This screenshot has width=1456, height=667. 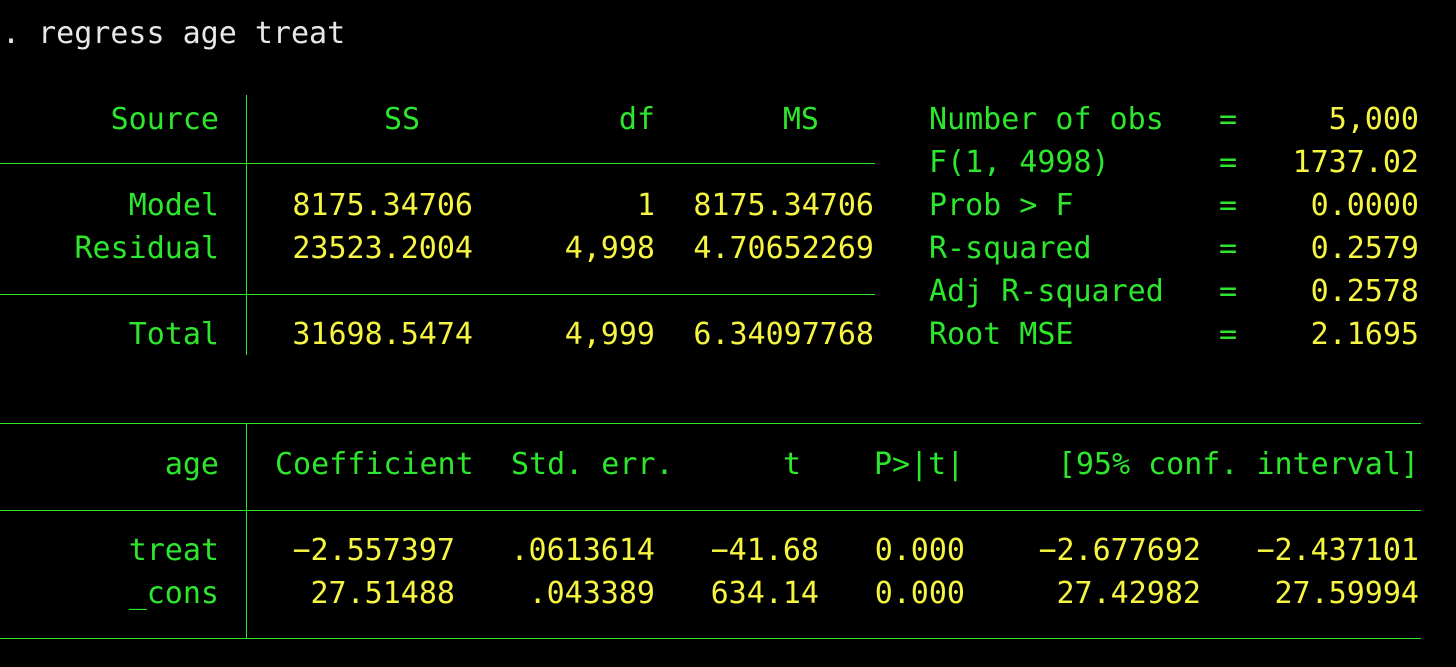 What do you see at coordinates (173, 550) in the screenshot?
I see `coef-var-label: treat` at bounding box center [173, 550].